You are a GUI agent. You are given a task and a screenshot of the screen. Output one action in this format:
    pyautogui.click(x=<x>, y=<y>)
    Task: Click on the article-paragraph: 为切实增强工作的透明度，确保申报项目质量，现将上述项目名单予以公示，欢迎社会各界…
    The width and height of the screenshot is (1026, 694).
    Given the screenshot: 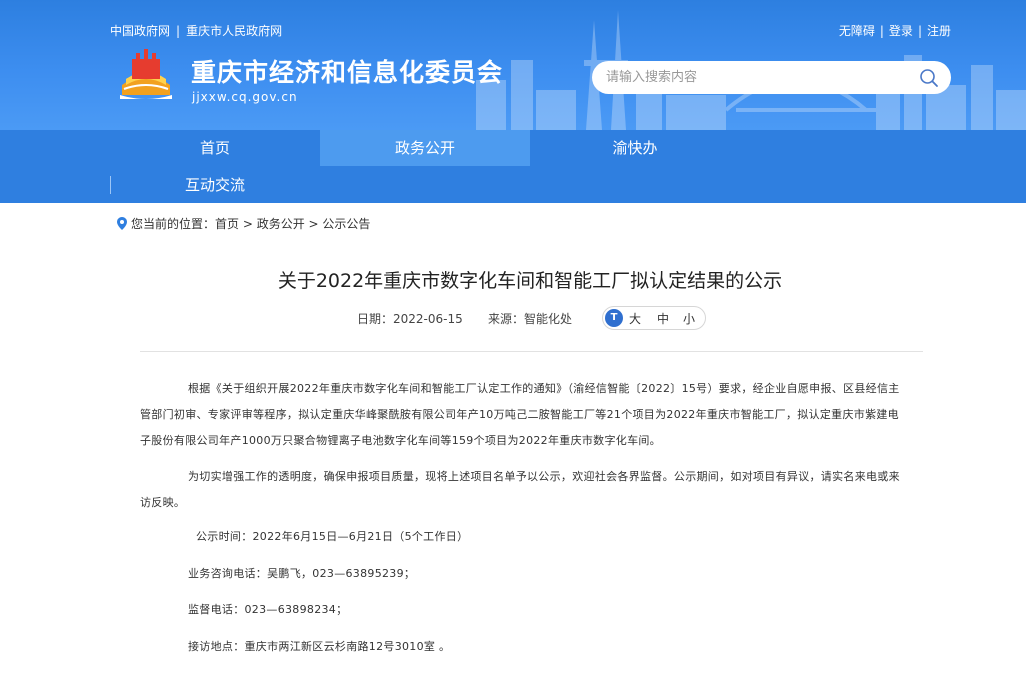 What is the action you would take?
    pyautogui.click(x=520, y=489)
    